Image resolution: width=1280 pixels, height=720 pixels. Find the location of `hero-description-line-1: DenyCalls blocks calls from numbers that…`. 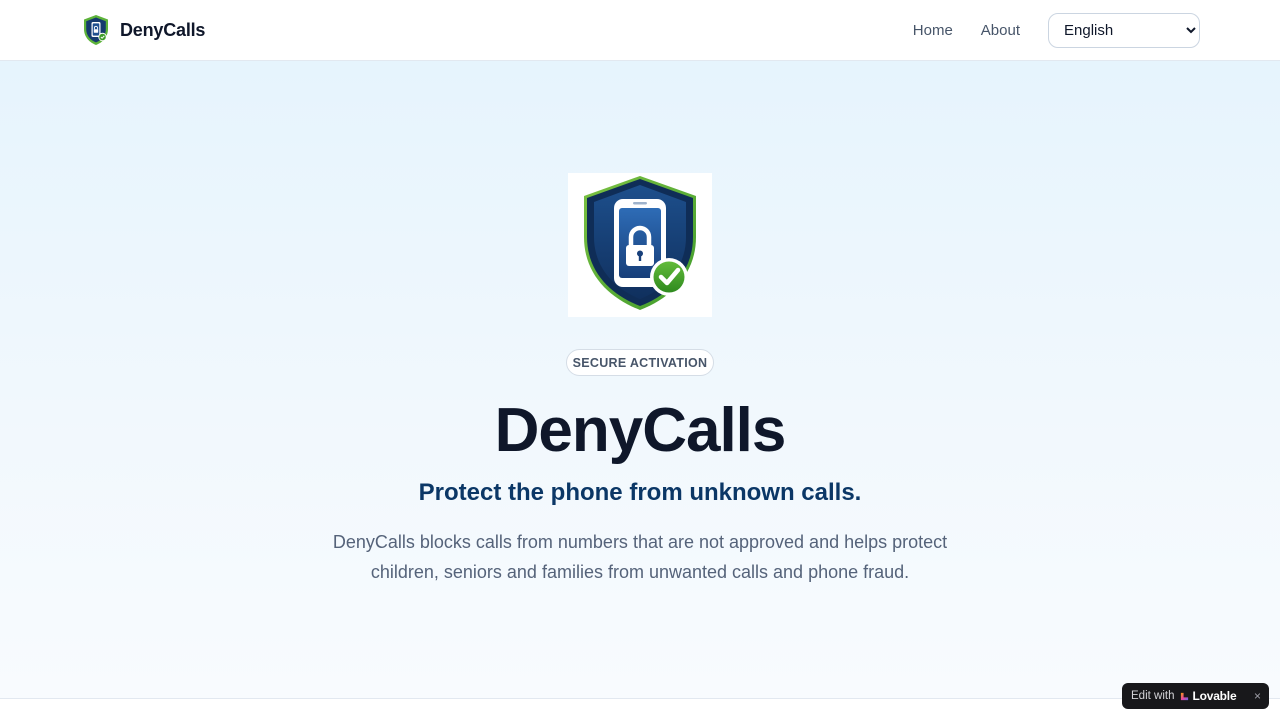

hero-description-line-1: DenyCalls blocks calls from numbers that… is located at coordinates (640, 542).